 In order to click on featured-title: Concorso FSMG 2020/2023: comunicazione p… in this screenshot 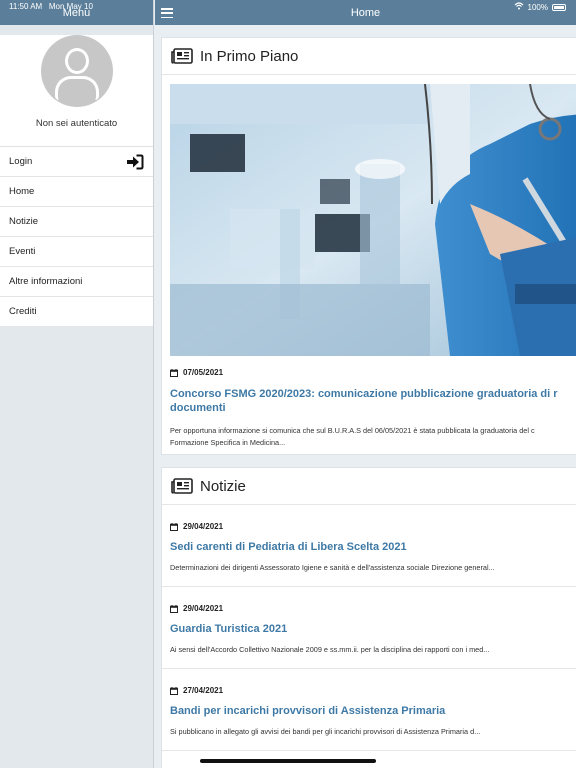, I will do `click(373, 401)`.